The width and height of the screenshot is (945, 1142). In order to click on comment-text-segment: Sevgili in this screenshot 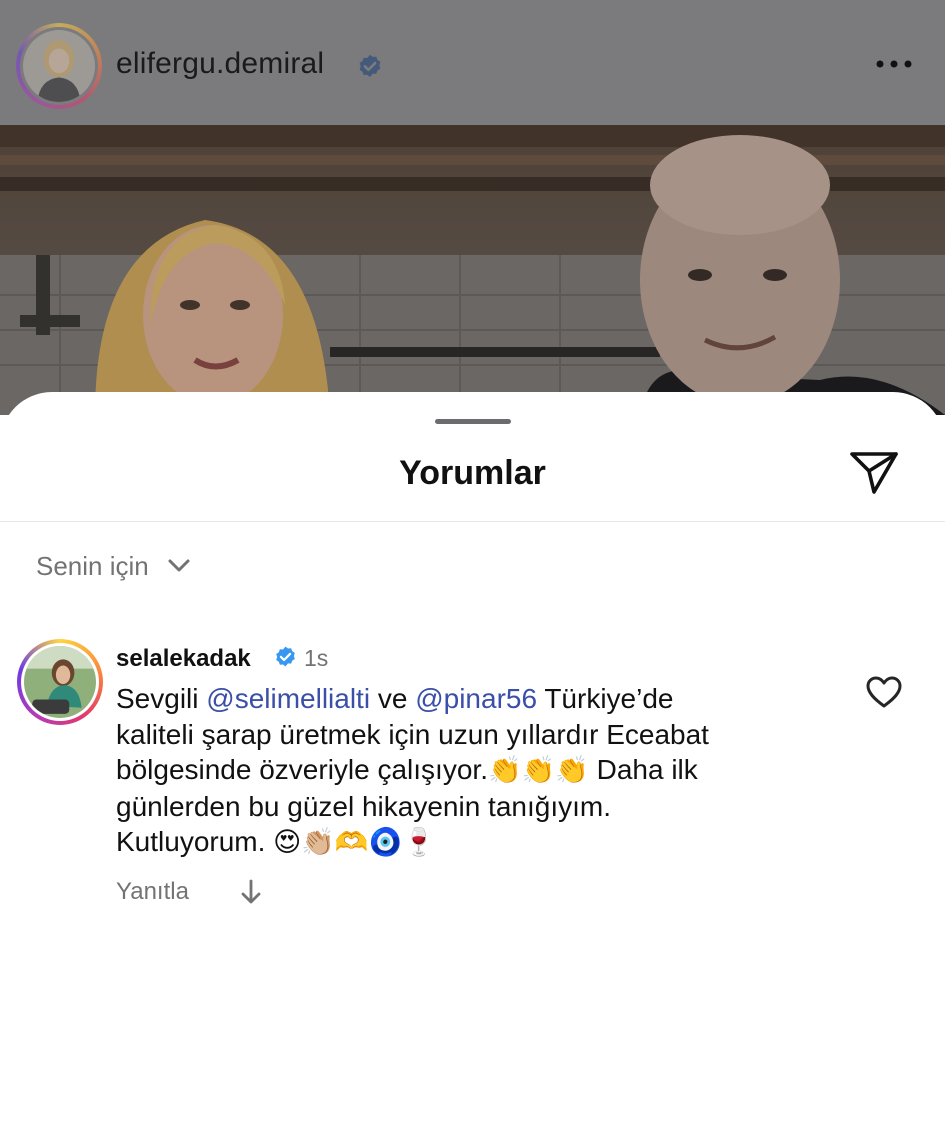, I will do `click(161, 698)`.